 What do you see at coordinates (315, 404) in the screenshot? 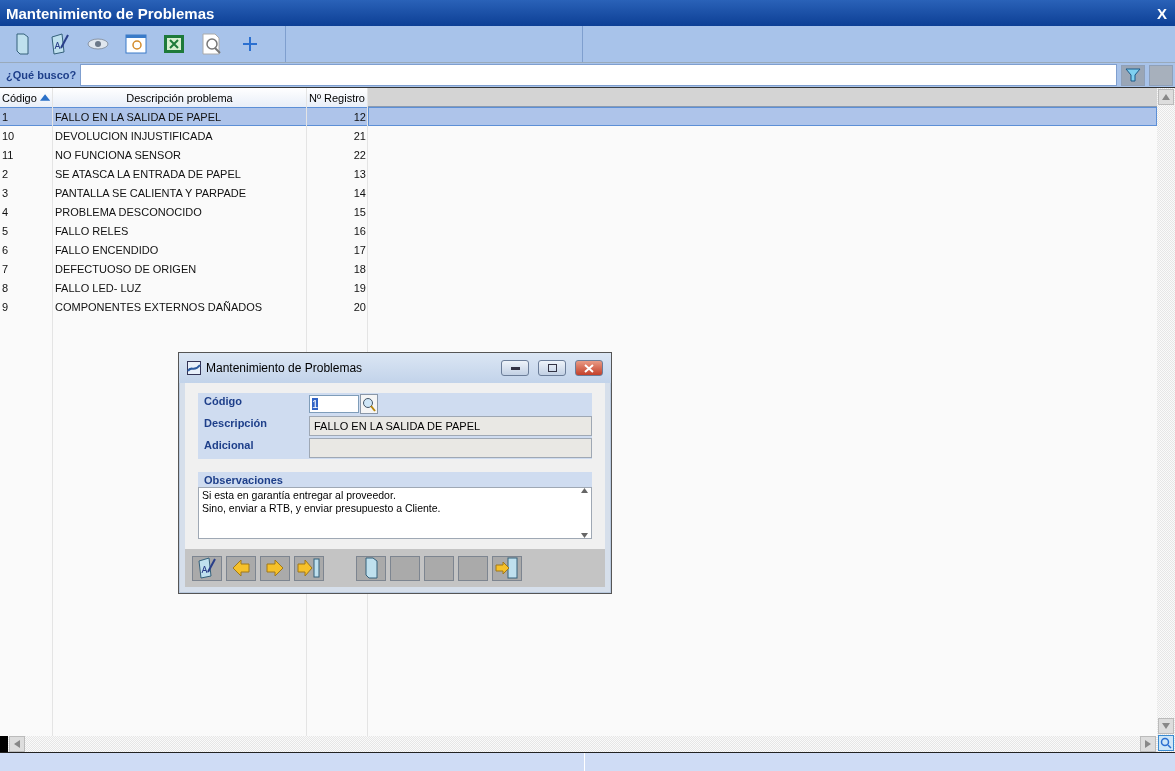
I see `selected-text: 1` at bounding box center [315, 404].